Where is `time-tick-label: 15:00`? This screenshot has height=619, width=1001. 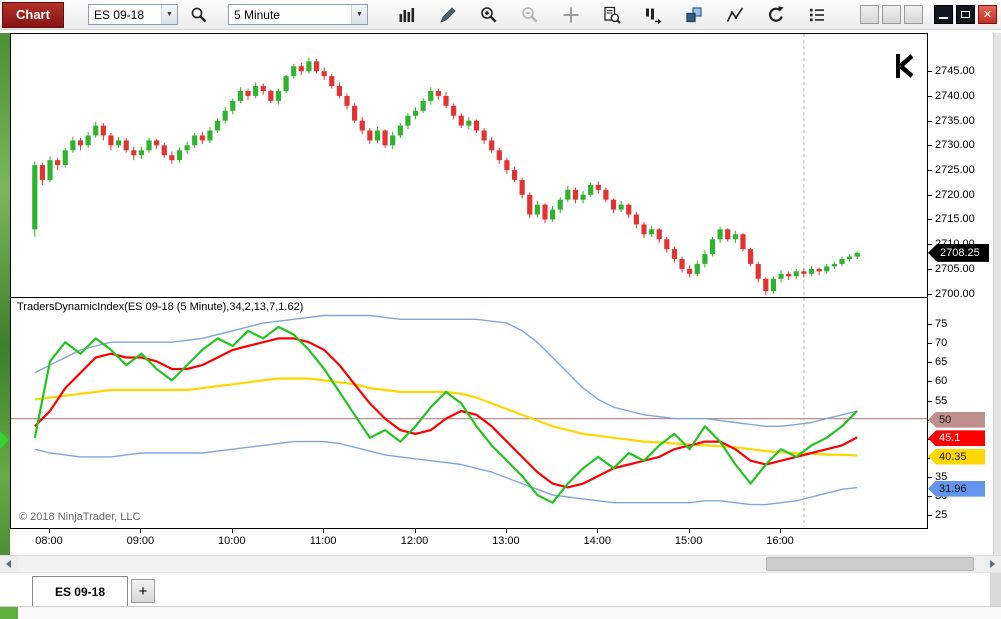
time-tick-label: 15:00 is located at coordinates (688, 541).